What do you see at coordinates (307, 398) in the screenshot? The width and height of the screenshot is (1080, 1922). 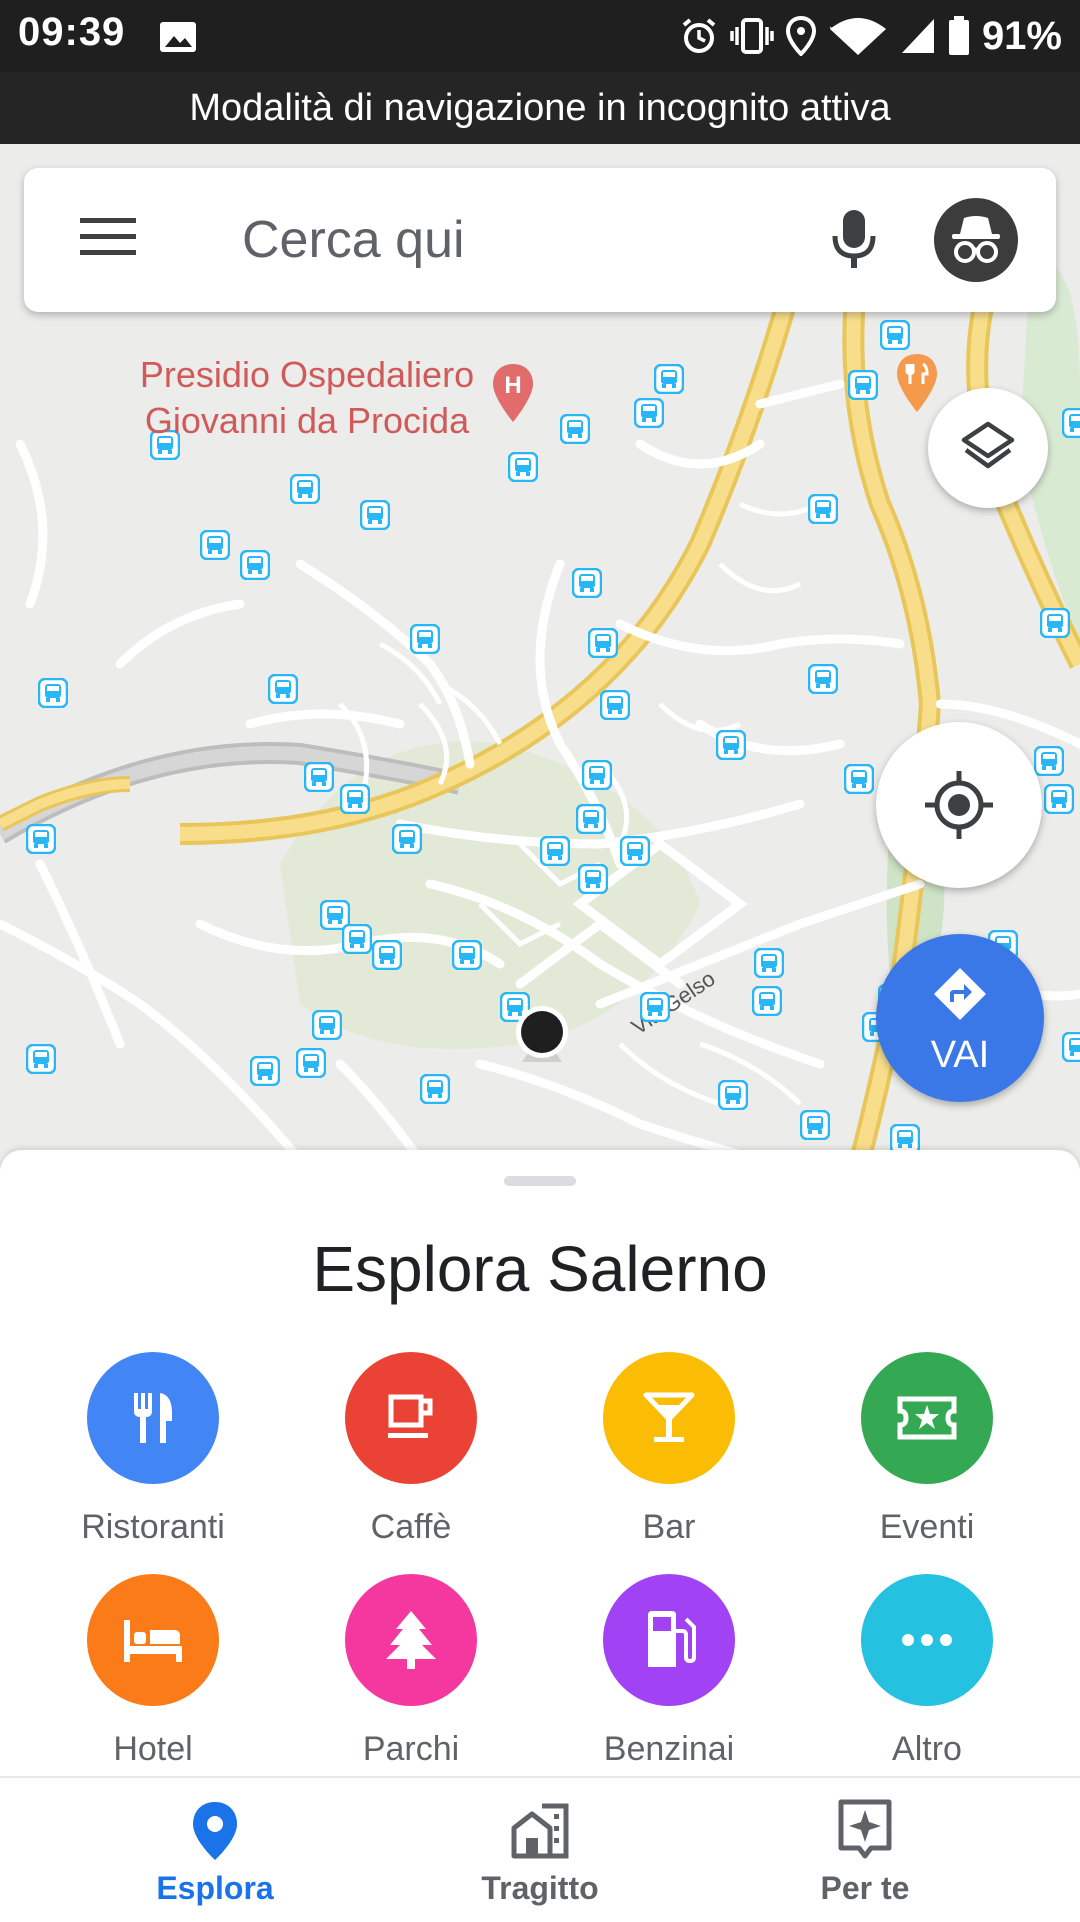 I see `hospital-label: Presidio Ospedaliero Giovanni da Procida` at bounding box center [307, 398].